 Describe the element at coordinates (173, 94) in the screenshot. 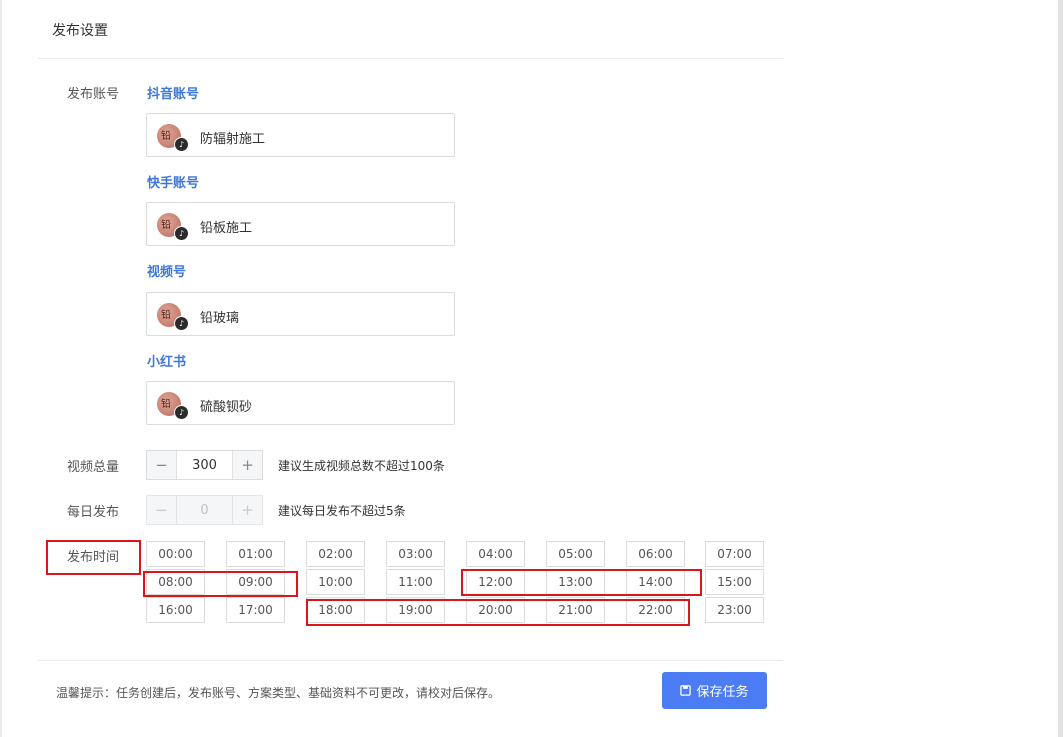

I see `platform-label-douyin: 抖音账号` at that location.